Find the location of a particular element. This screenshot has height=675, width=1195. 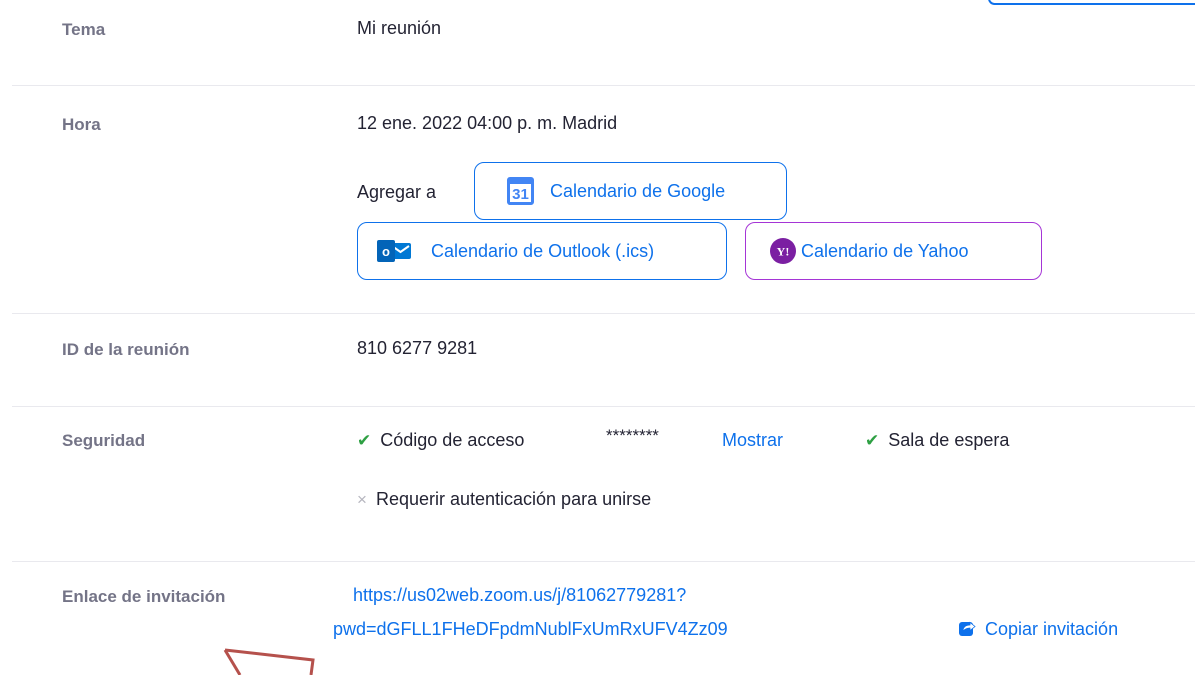

google-calendar-label: Calendario de Google is located at coordinates (638, 190).